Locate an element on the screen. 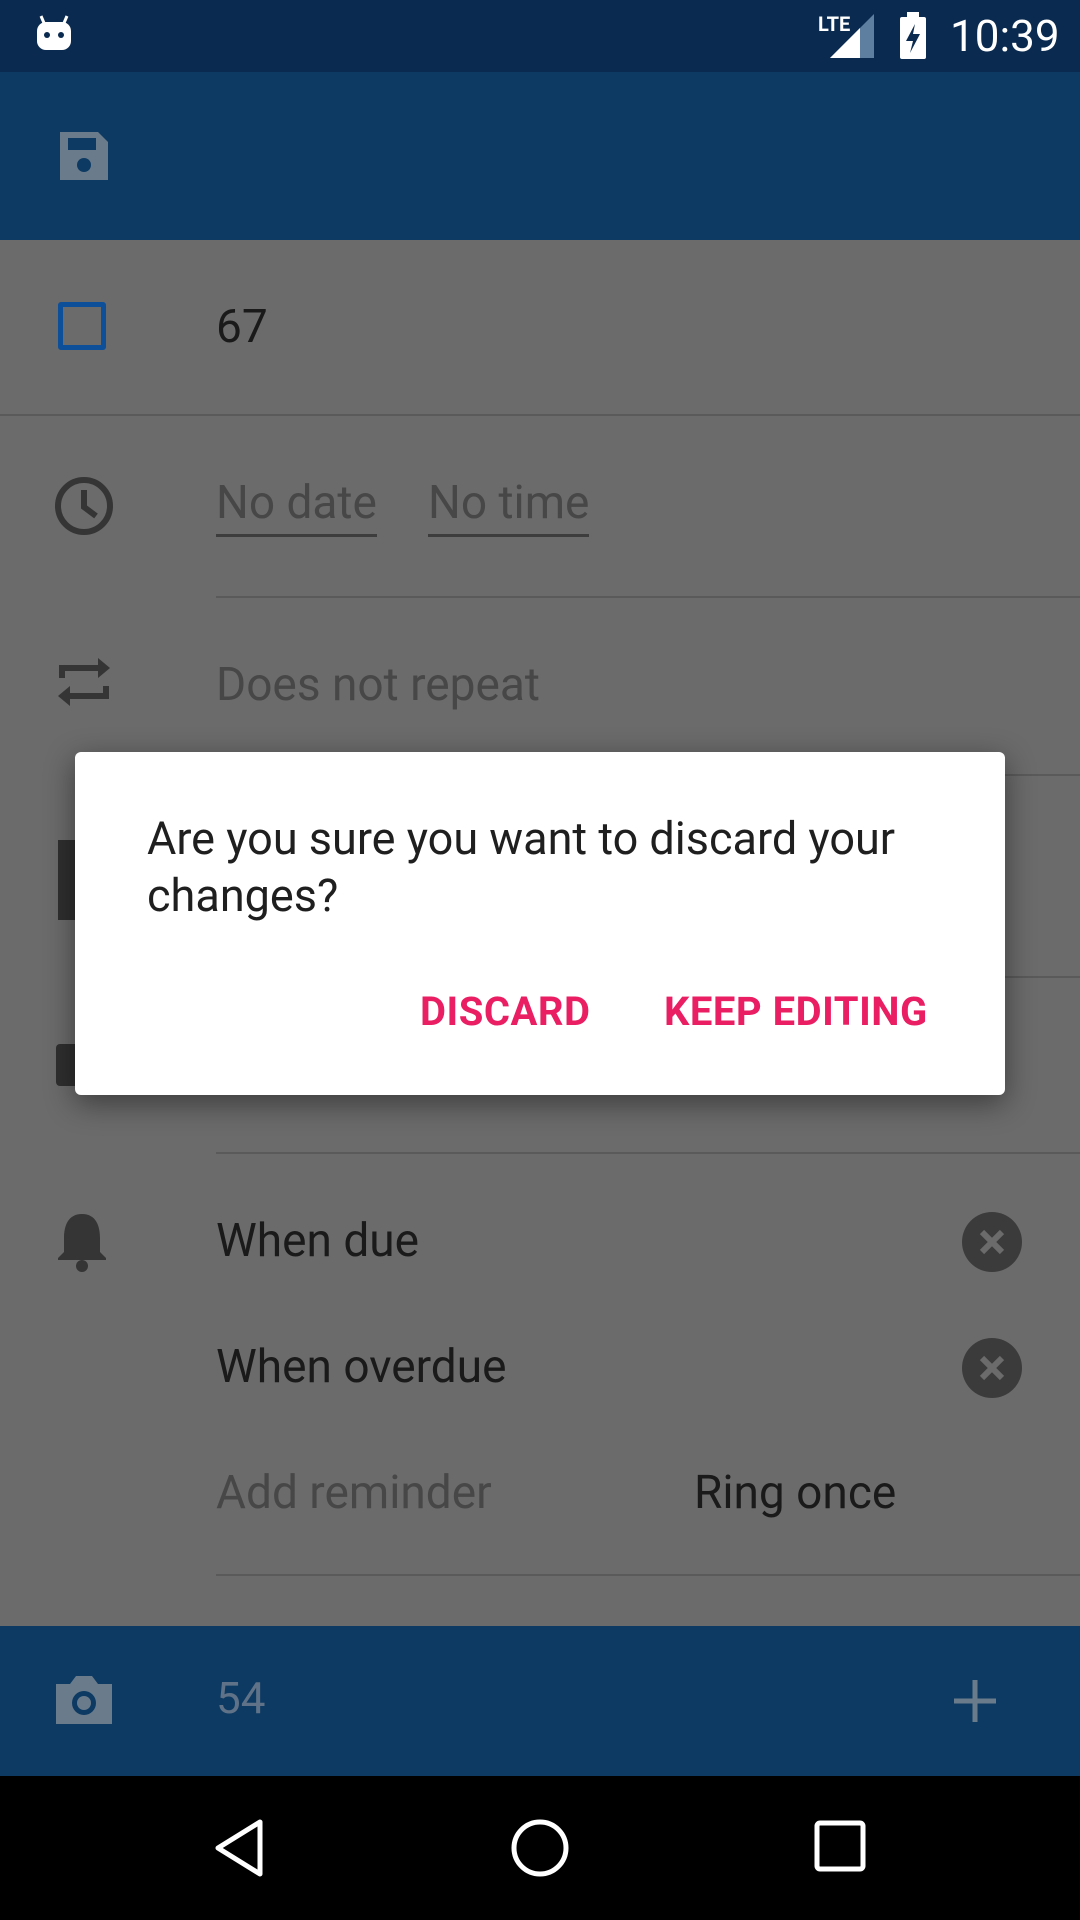 The image size is (1080, 1920). complete-checkbox is located at coordinates (82, 326).